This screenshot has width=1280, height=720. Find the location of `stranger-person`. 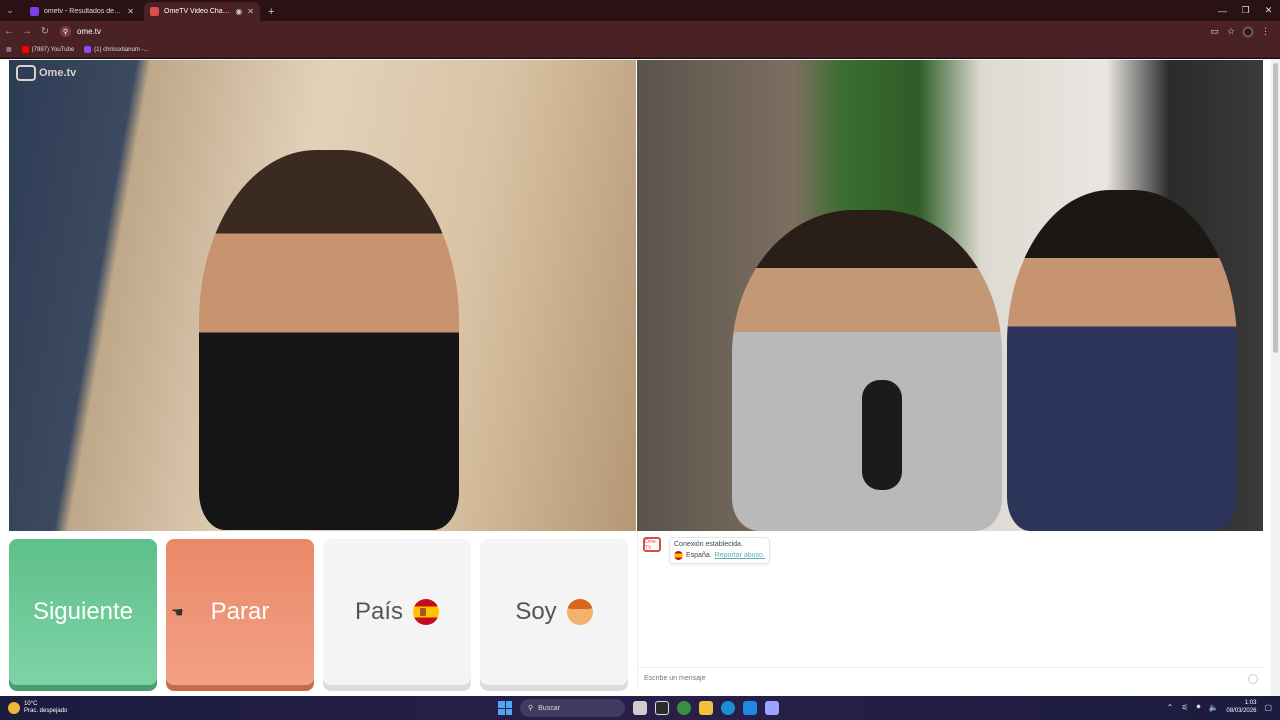

stranger-person is located at coordinates (329, 340).